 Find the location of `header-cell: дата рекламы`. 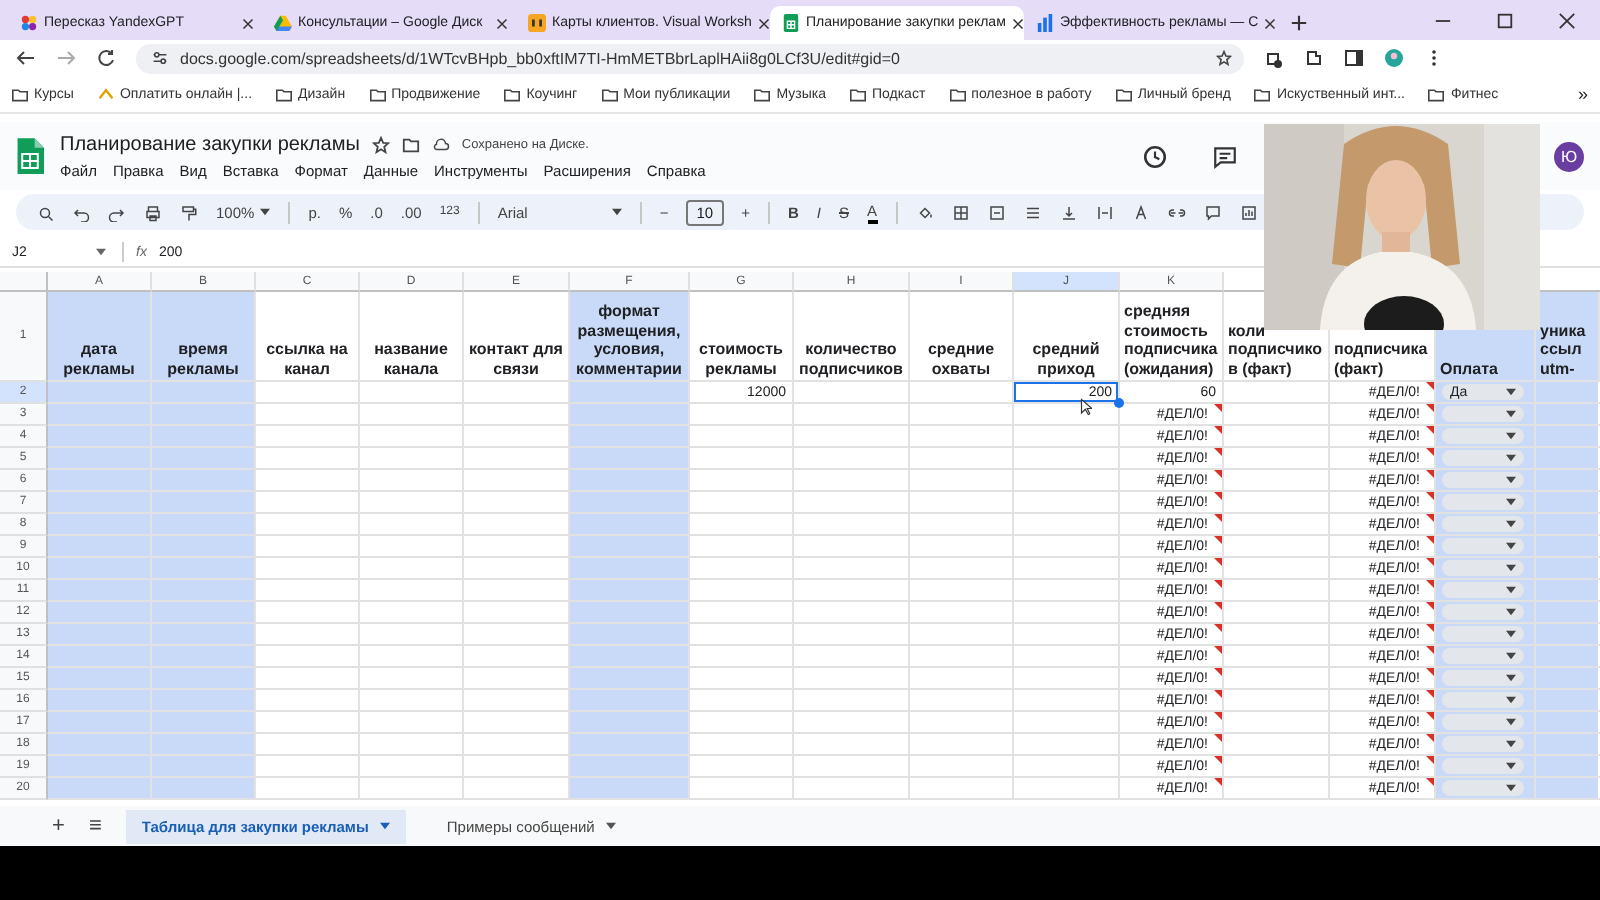

header-cell: дата рекламы is located at coordinates (100, 337).